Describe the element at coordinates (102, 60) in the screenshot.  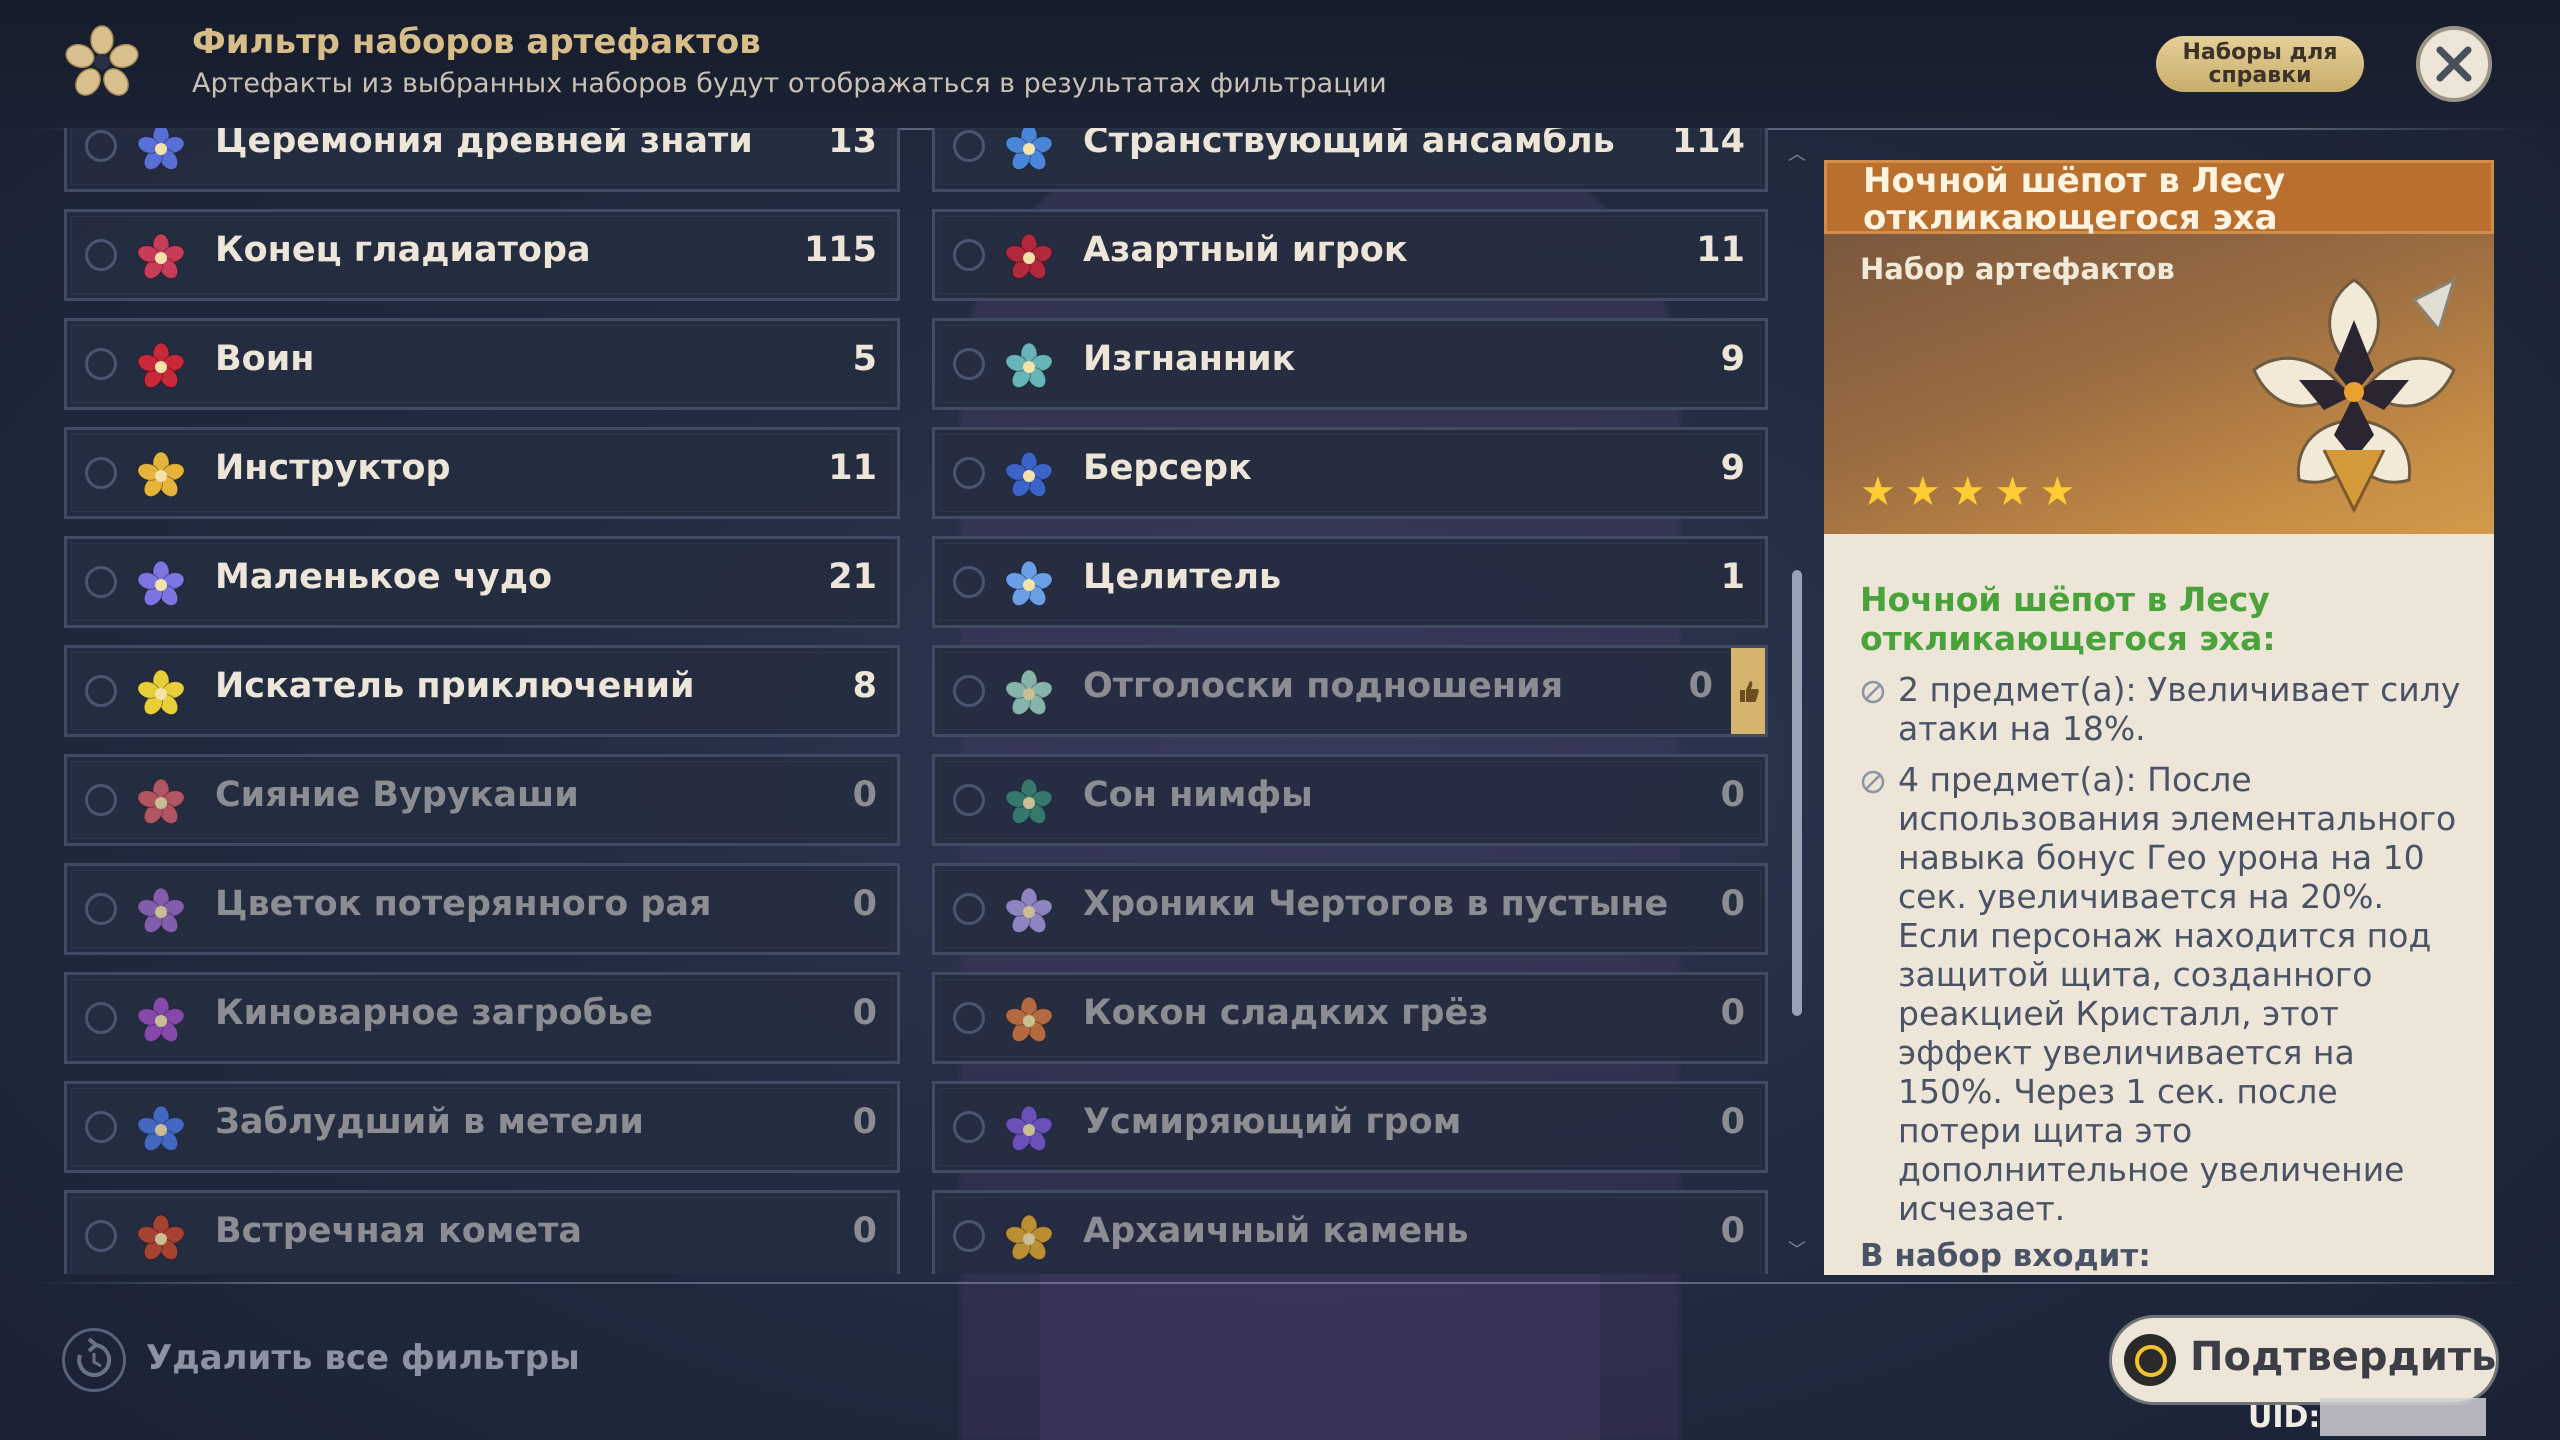
I see `artifact-flower-icon` at that location.